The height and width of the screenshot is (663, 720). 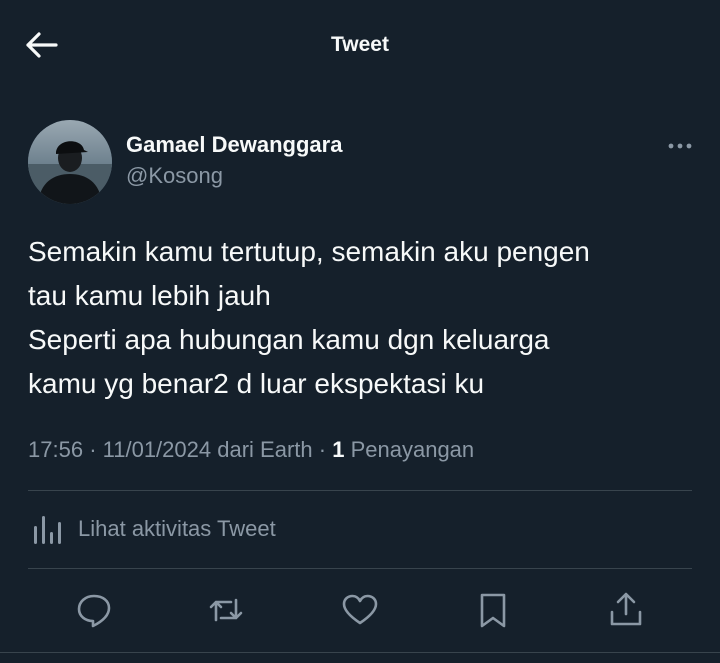 I want to click on tweet-line: tau kamu lebih jauh, so click(x=149, y=295).